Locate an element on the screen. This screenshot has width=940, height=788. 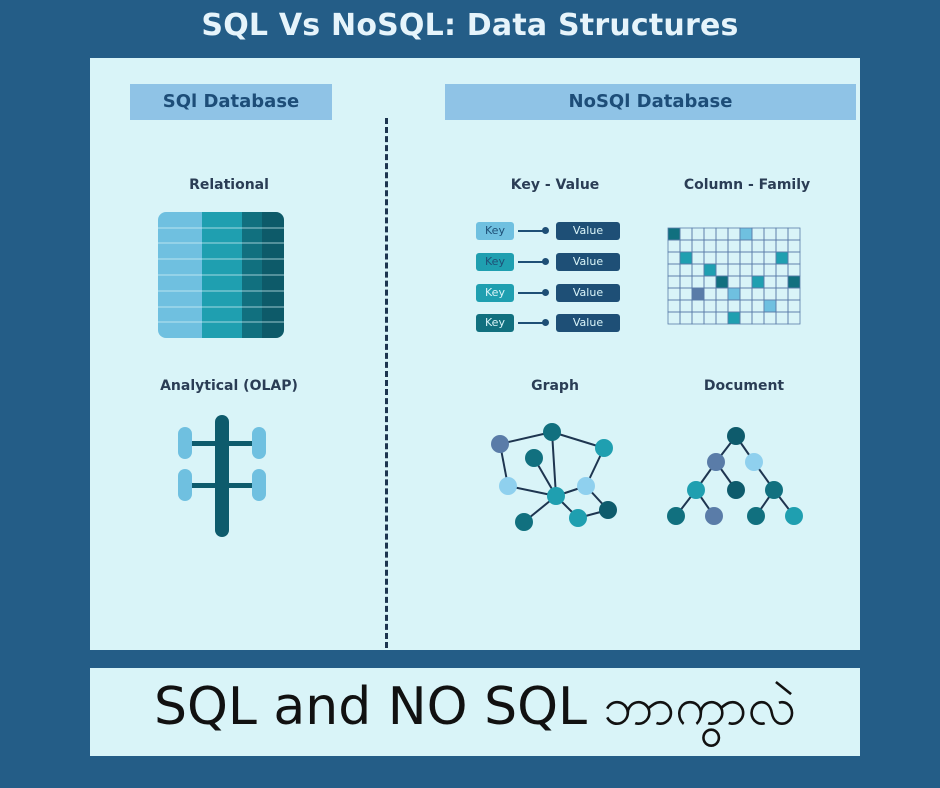
document-tree-icon is located at coordinates (735, 476).